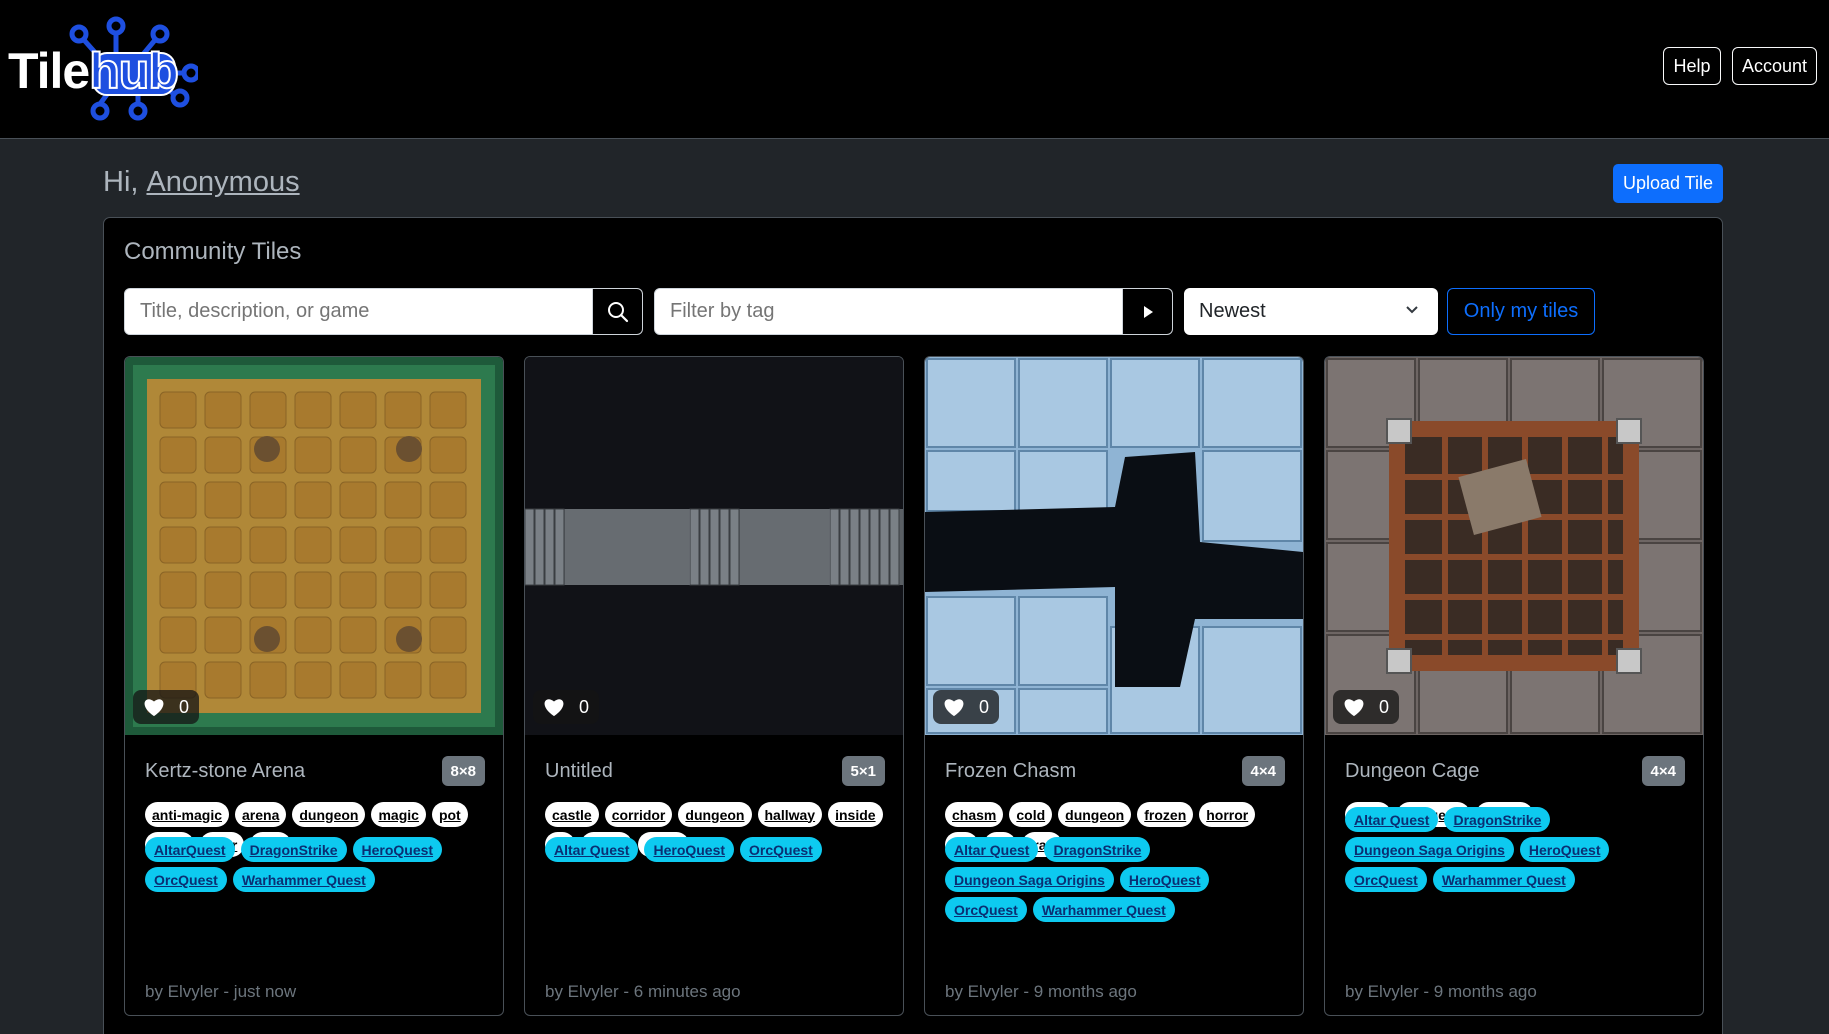 This screenshot has height=1034, width=1829. What do you see at coordinates (1774, 66) in the screenshot?
I see `account-button: Account` at bounding box center [1774, 66].